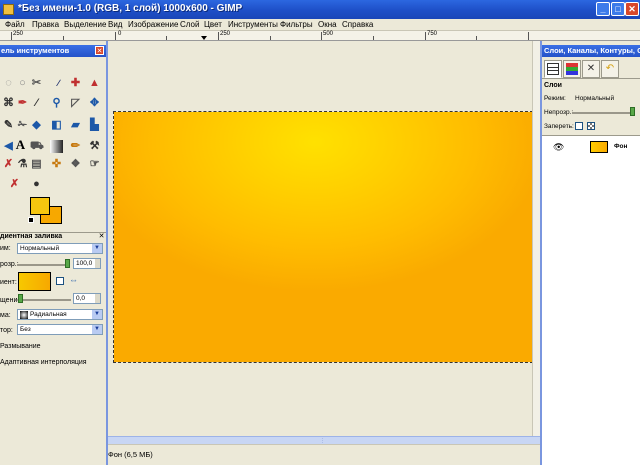 The height and width of the screenshot is (465, 640). What do you see at coordinates (94, 125) in the screenshot?
I see `perspective-icon: ▙` at bounding box center [94, 125].